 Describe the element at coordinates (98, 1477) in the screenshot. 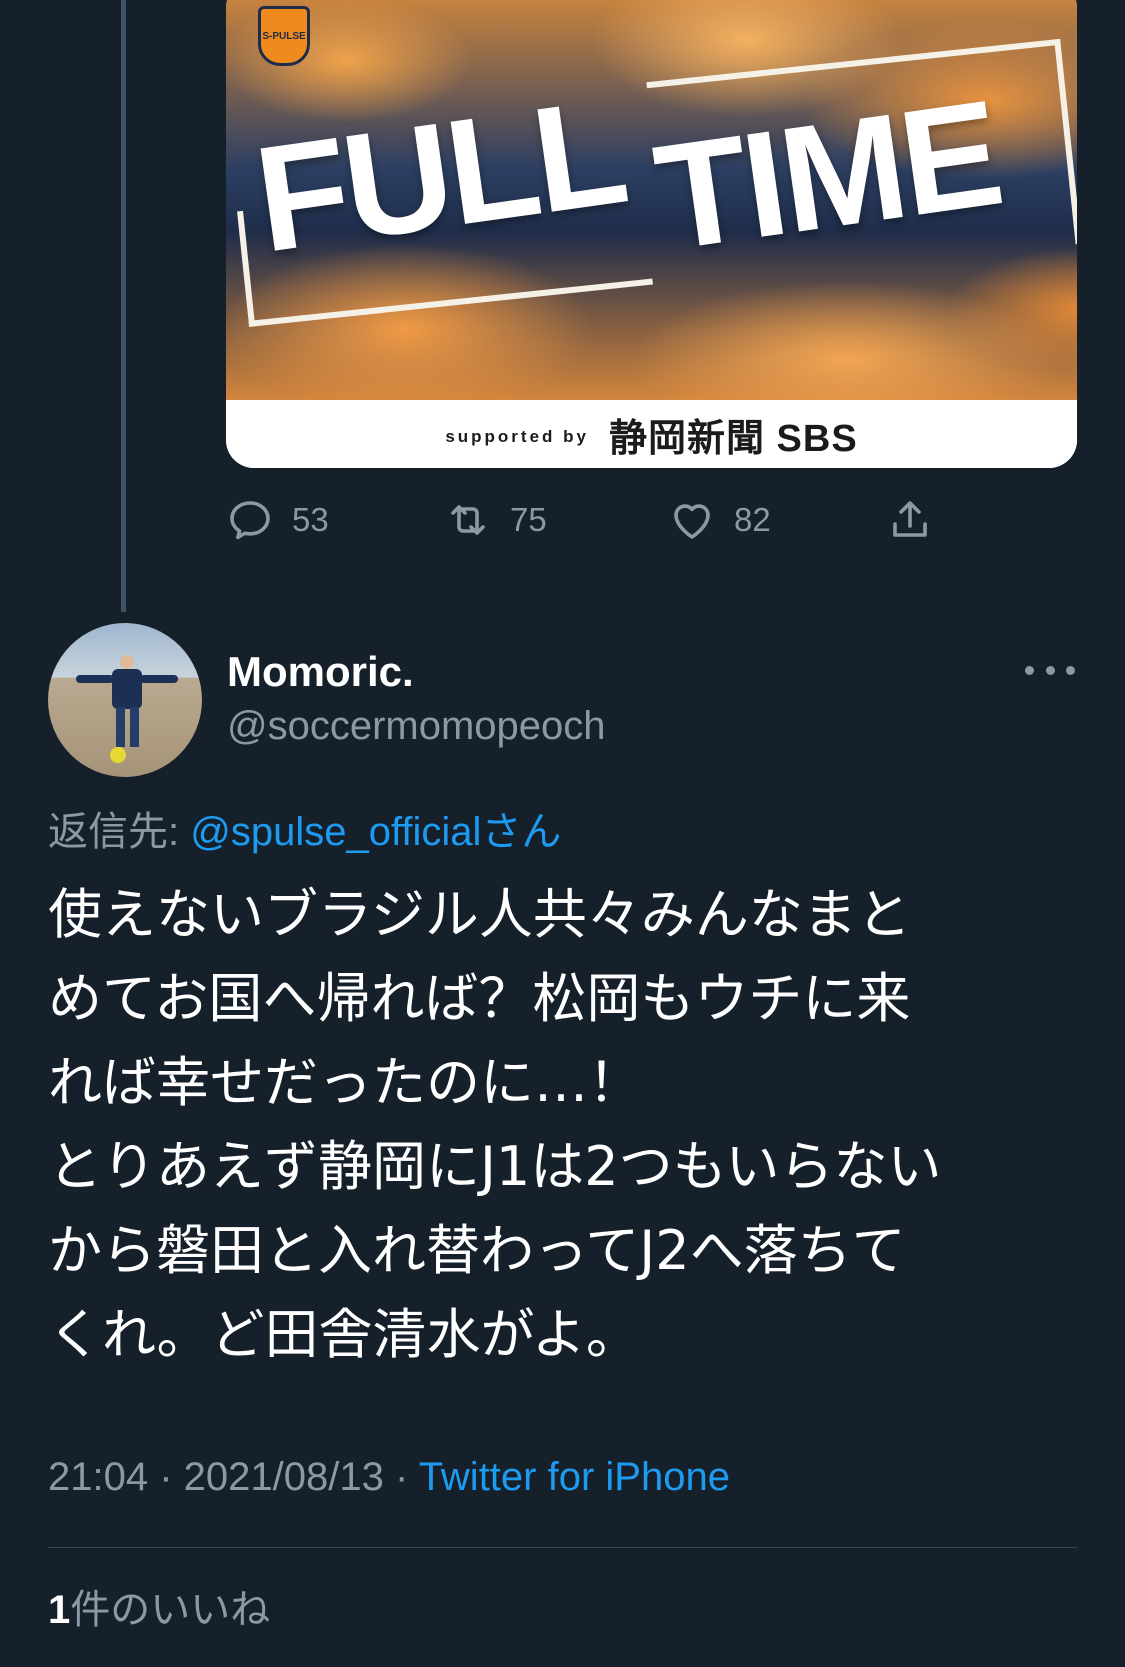

I see `tweet-time: 21:04` at that location.